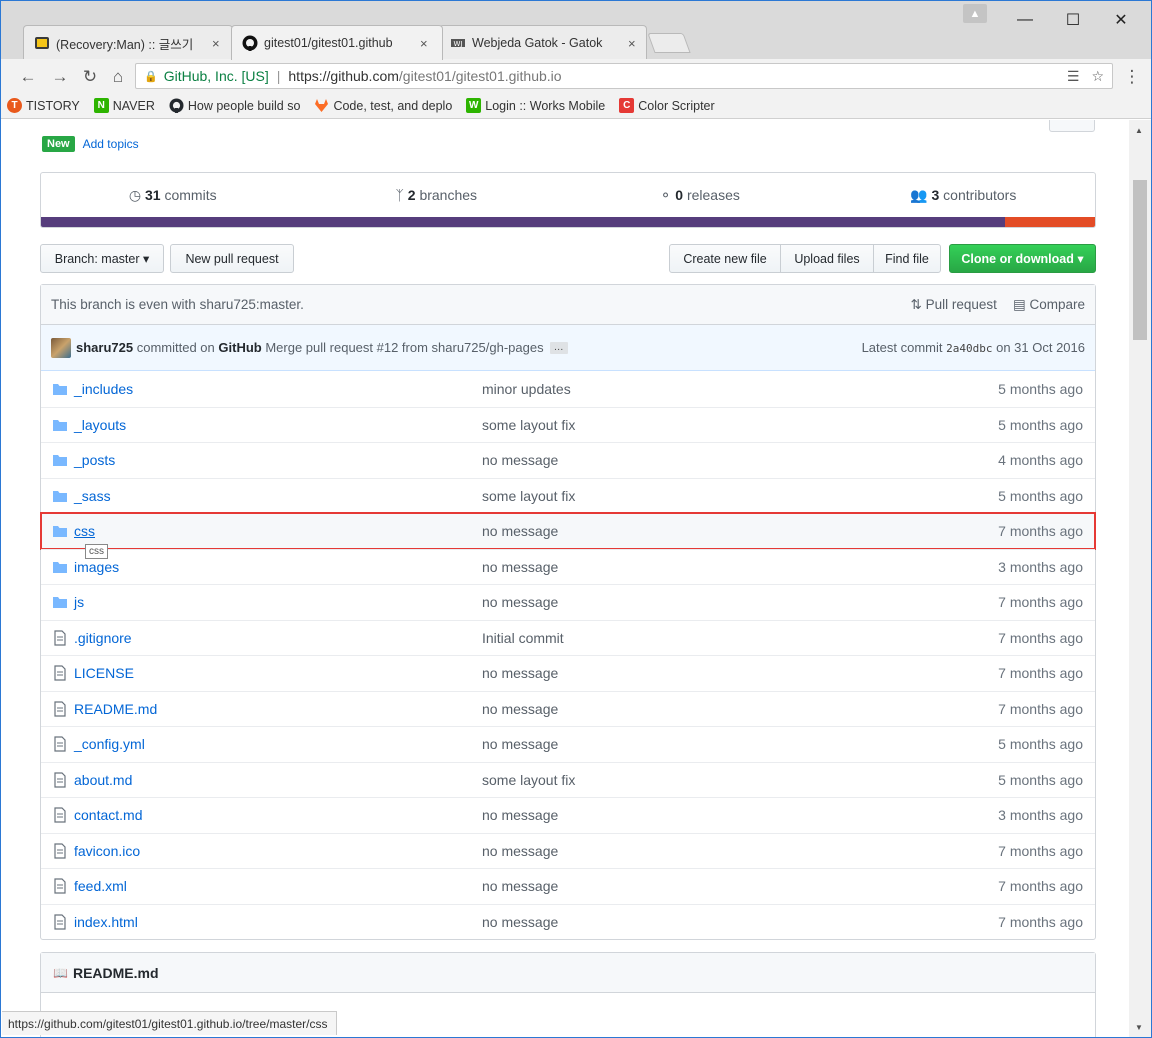  Describe the element at coordinates (278, 780) in the screenshot. I see `file-name-link: about.md` at that location.